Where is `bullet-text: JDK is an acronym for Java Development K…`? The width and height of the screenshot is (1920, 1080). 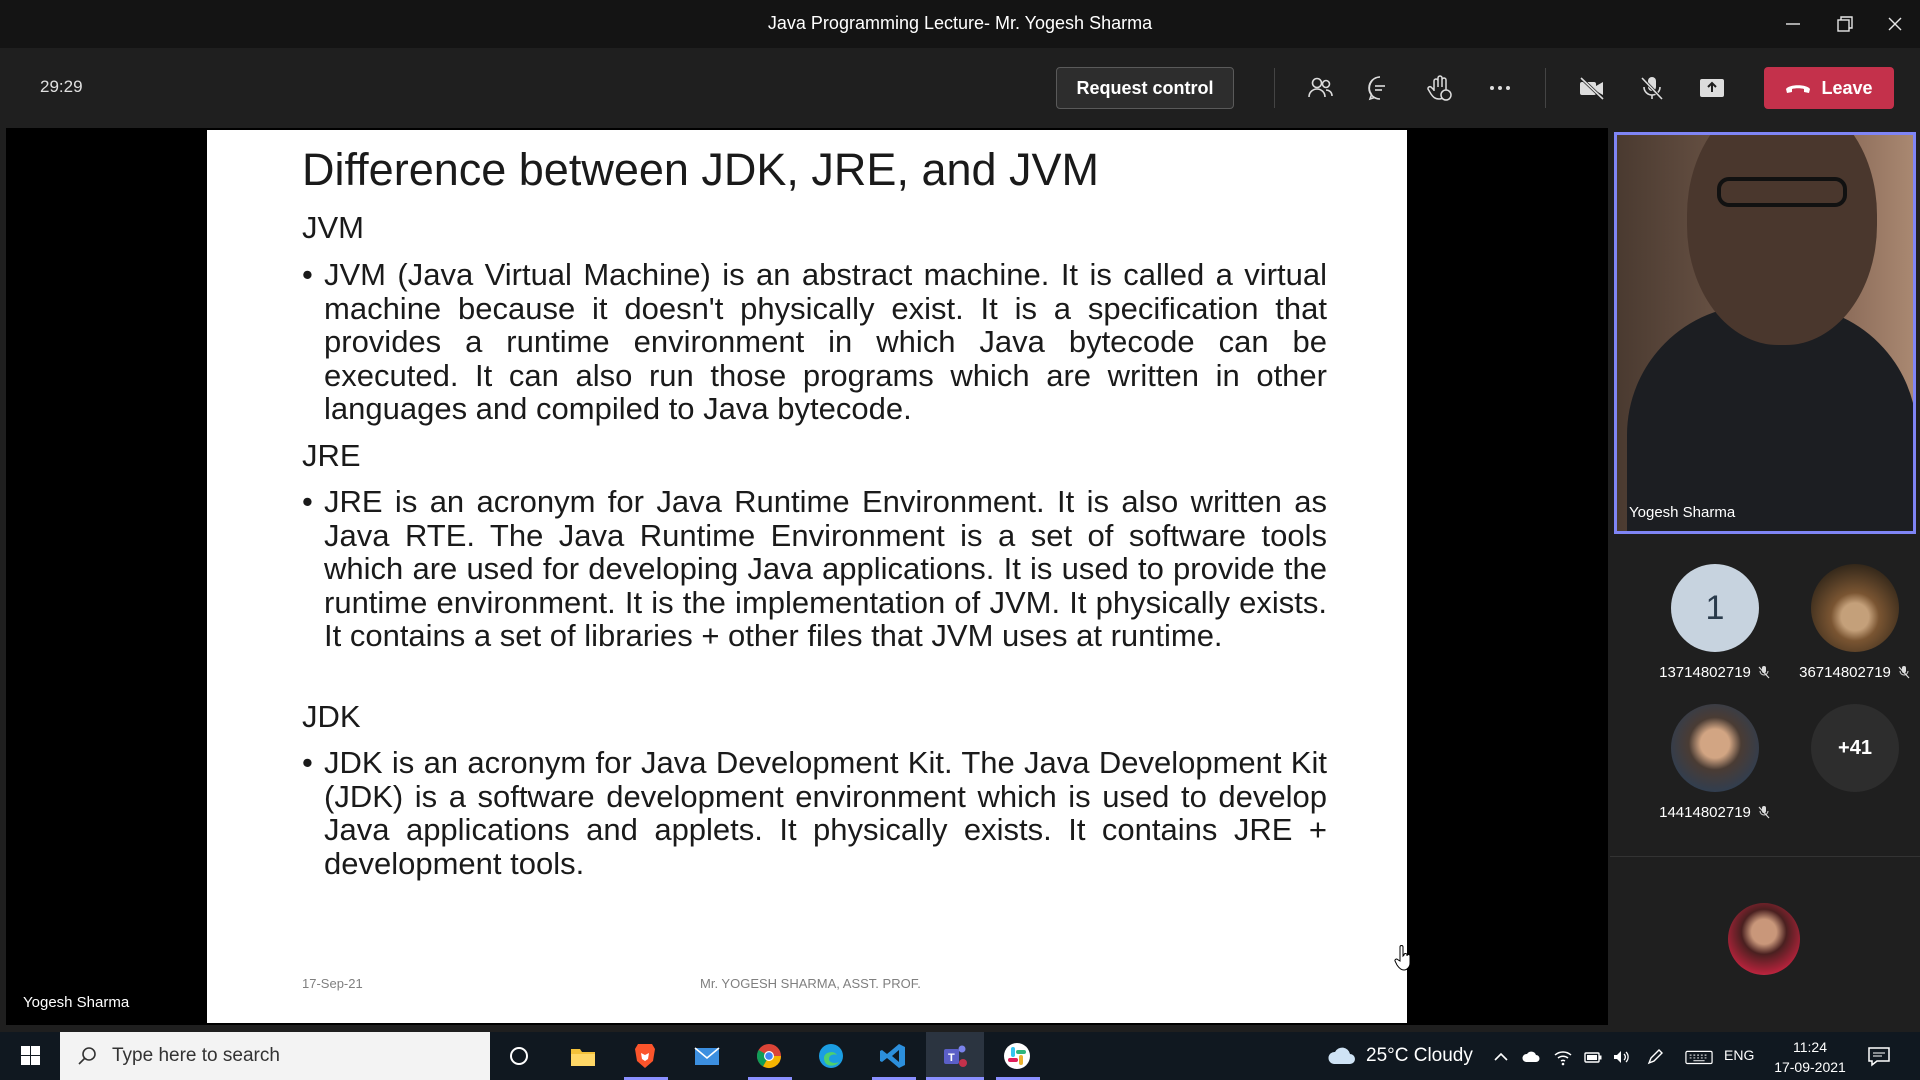 bullet-text: JDK is an acronym for Java Development K… is located at coordinates (825, 813).